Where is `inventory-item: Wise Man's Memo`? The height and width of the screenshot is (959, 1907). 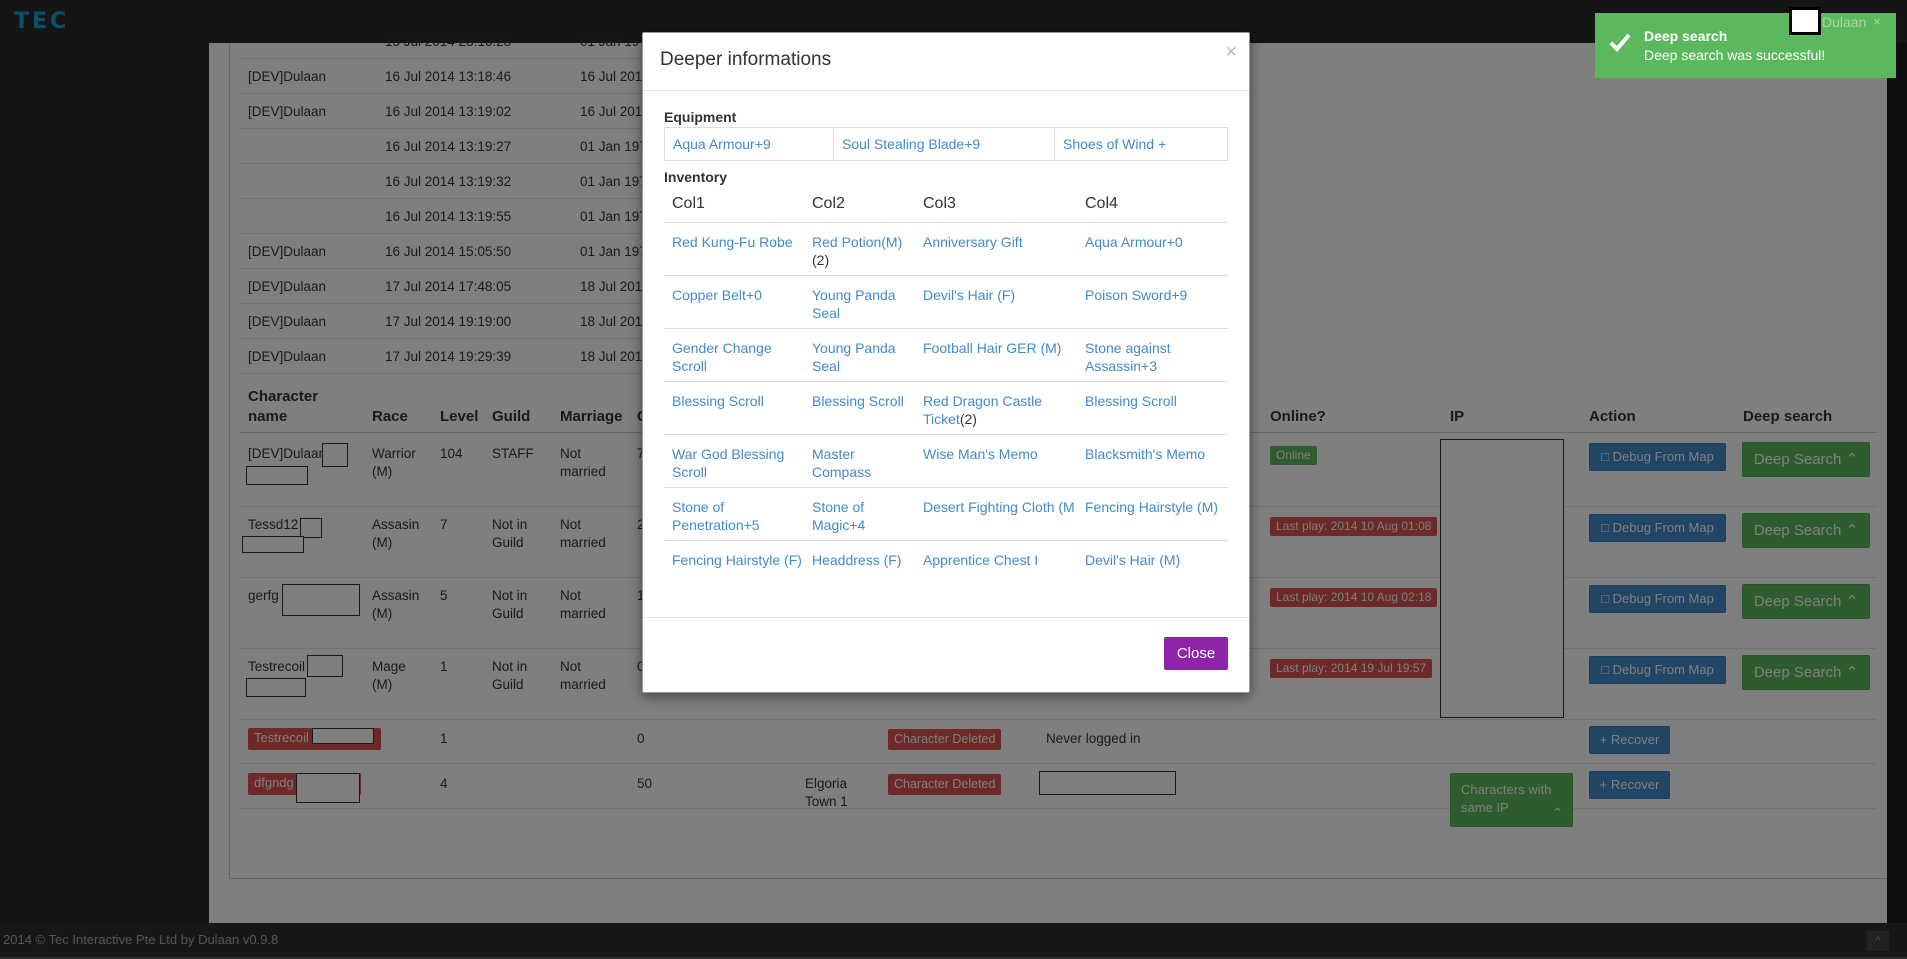 inventory-item: Wise Man's Memo is located at coordinates (1003, 454).